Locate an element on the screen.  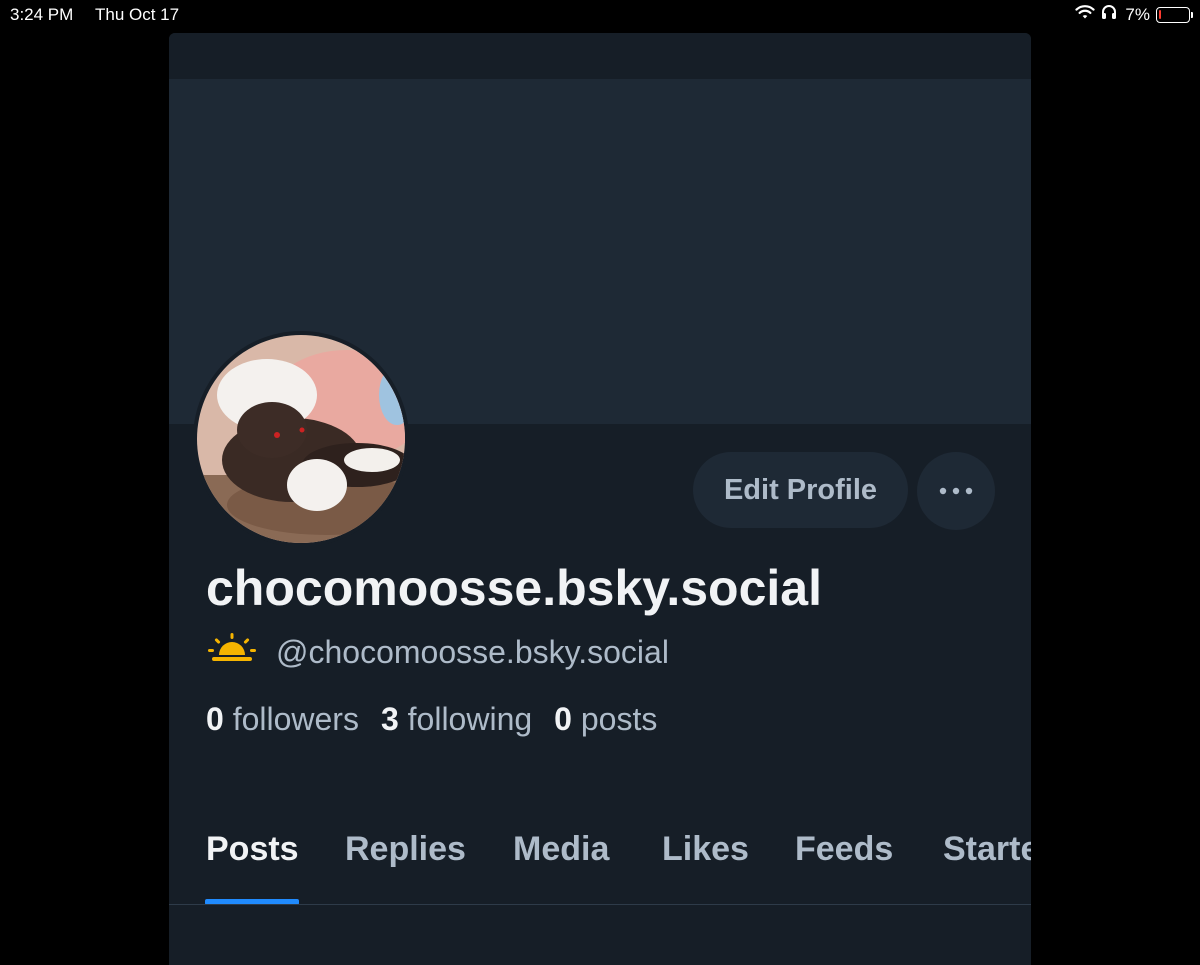
following-count: 3 is located at coordinates (389, 719).